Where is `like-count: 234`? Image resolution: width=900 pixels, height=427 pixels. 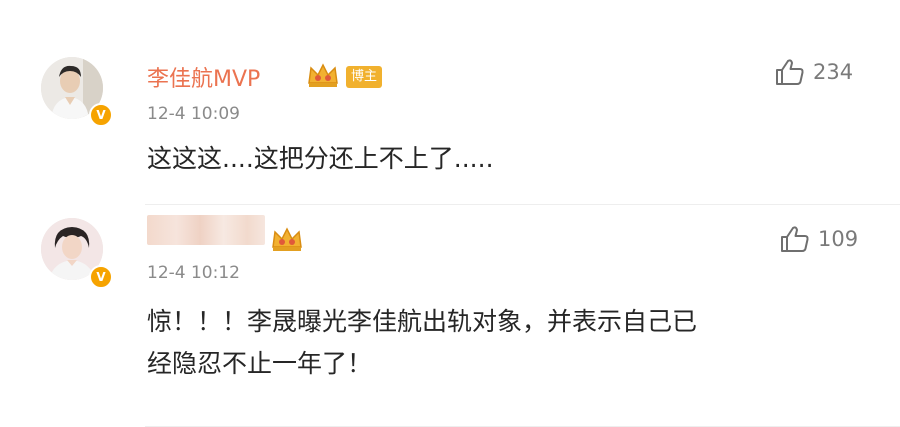 like-count: 234 is located at coordinates (833, 72).